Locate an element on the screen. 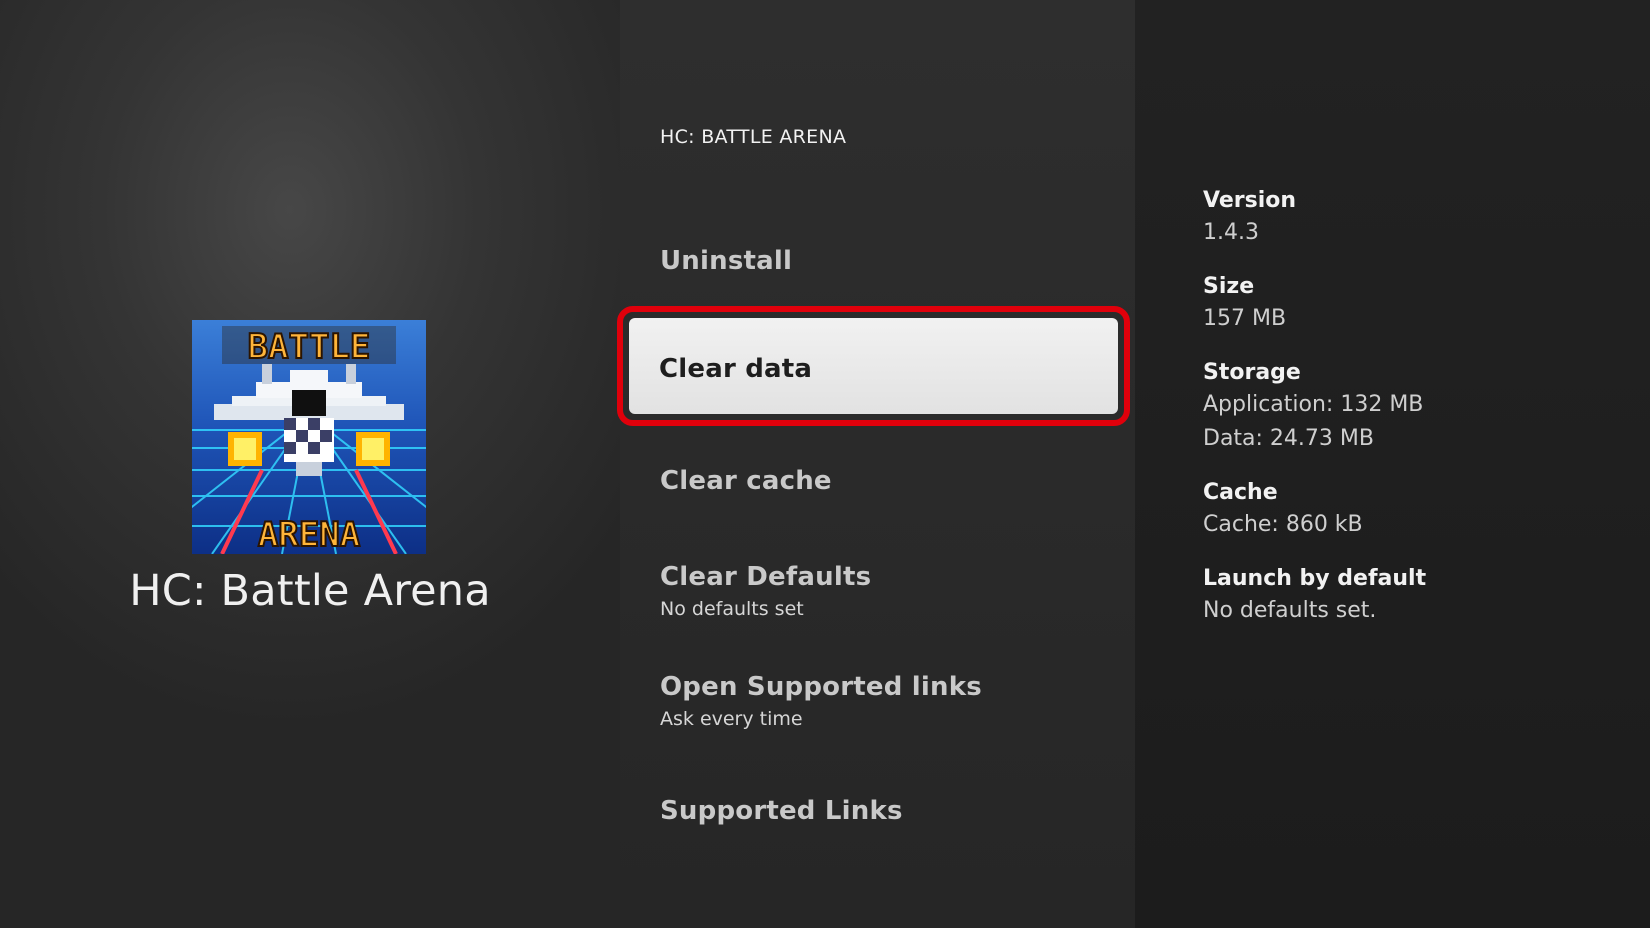 The width and height of the screenshot is (1650, 928). launch-by-default-heading: Launch by default is located at coordinates (1315, 578).